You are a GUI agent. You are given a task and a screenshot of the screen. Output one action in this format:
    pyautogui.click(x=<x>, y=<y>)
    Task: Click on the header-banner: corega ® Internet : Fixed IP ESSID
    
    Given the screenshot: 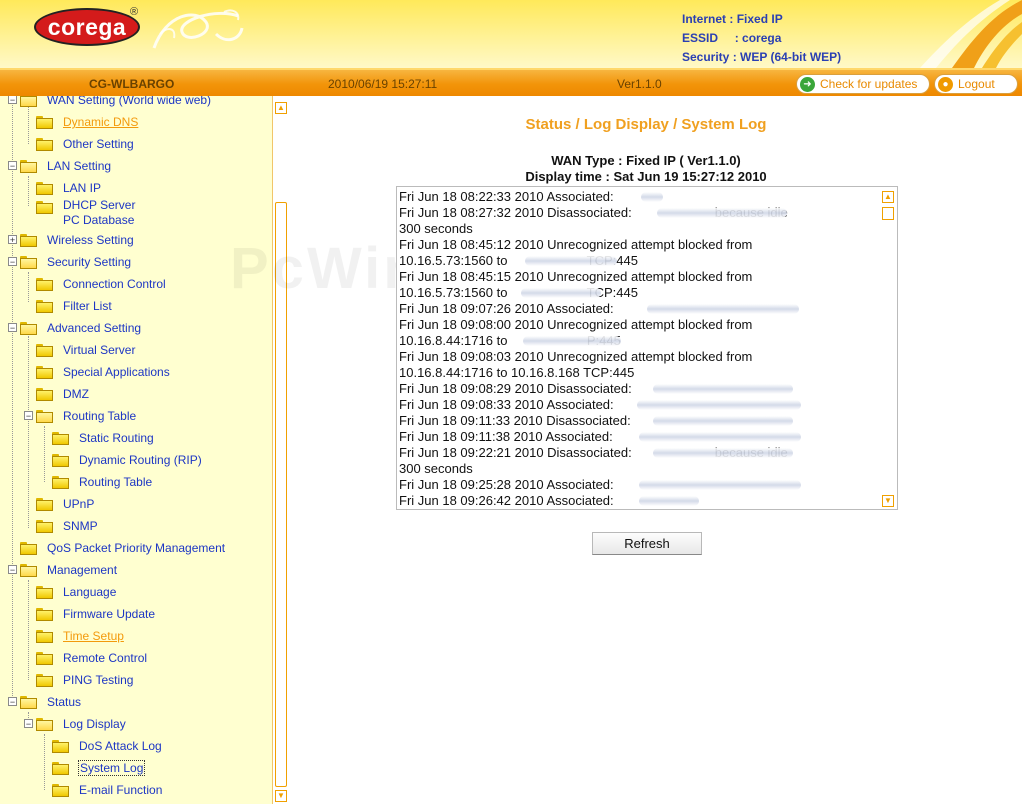 What is the action you would take?
    pyautogui.click(x=511, y=34)
    